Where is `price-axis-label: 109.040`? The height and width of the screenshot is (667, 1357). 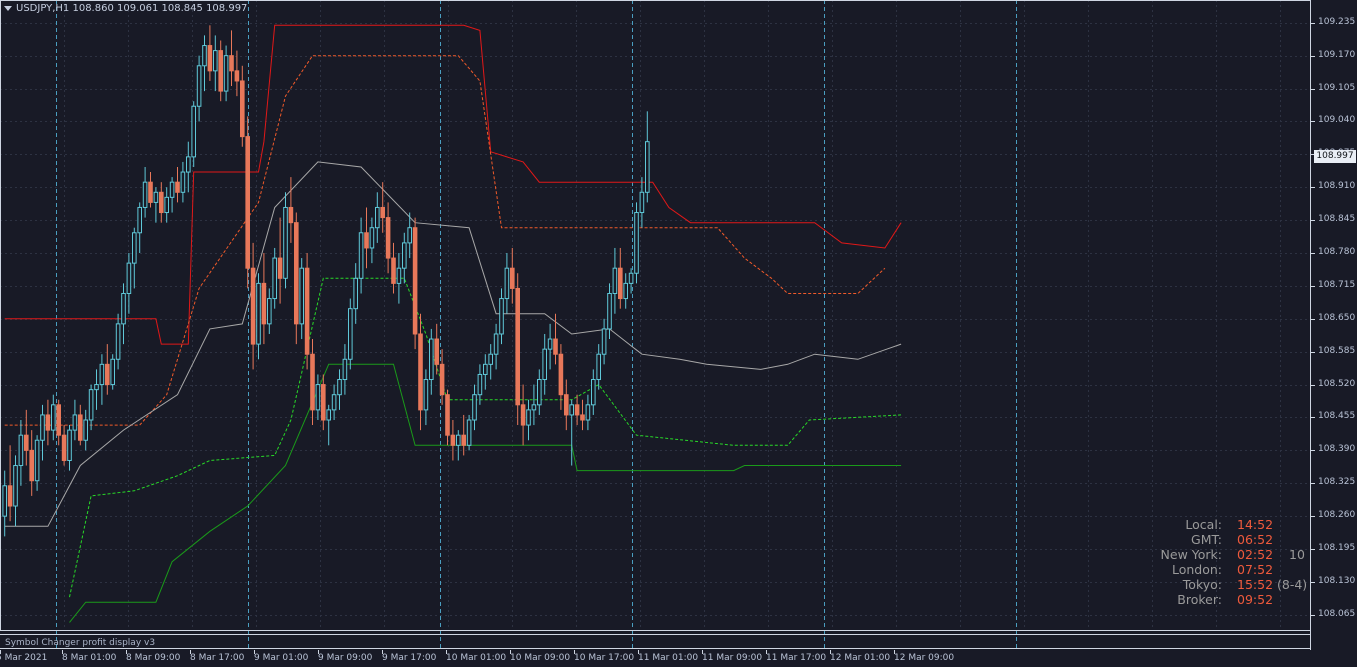
price-axis-label: 109.040 is located at coordinates (1337, 120).